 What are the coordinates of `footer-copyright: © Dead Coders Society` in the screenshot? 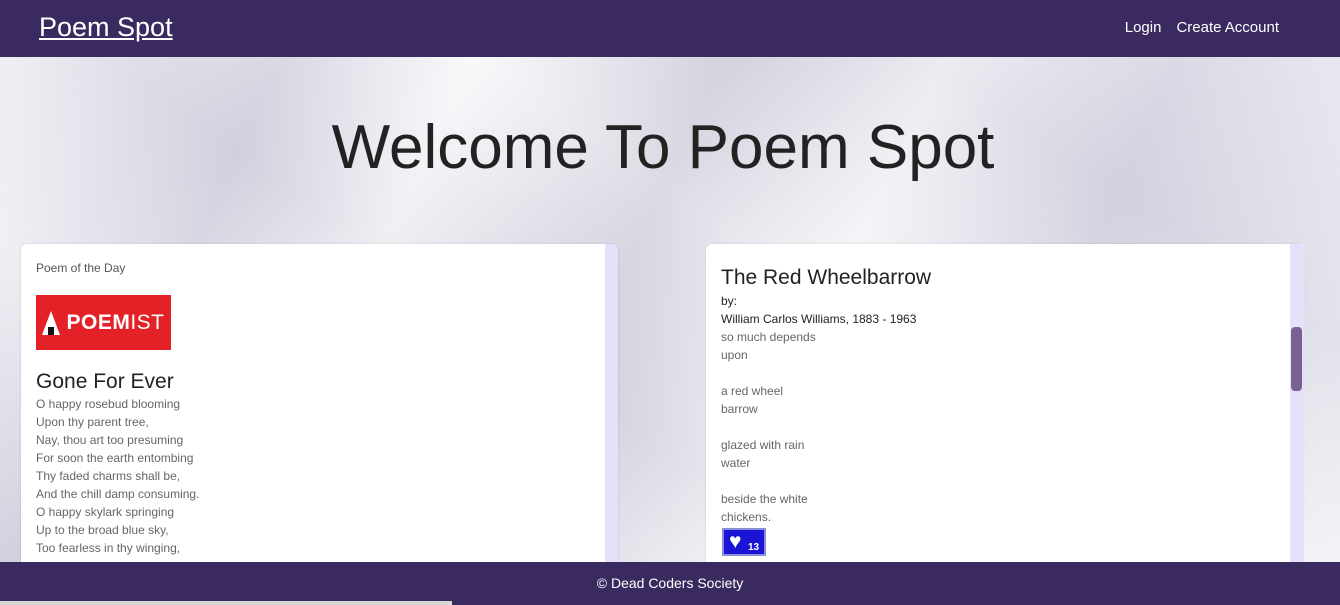 It's located at (670, 583).